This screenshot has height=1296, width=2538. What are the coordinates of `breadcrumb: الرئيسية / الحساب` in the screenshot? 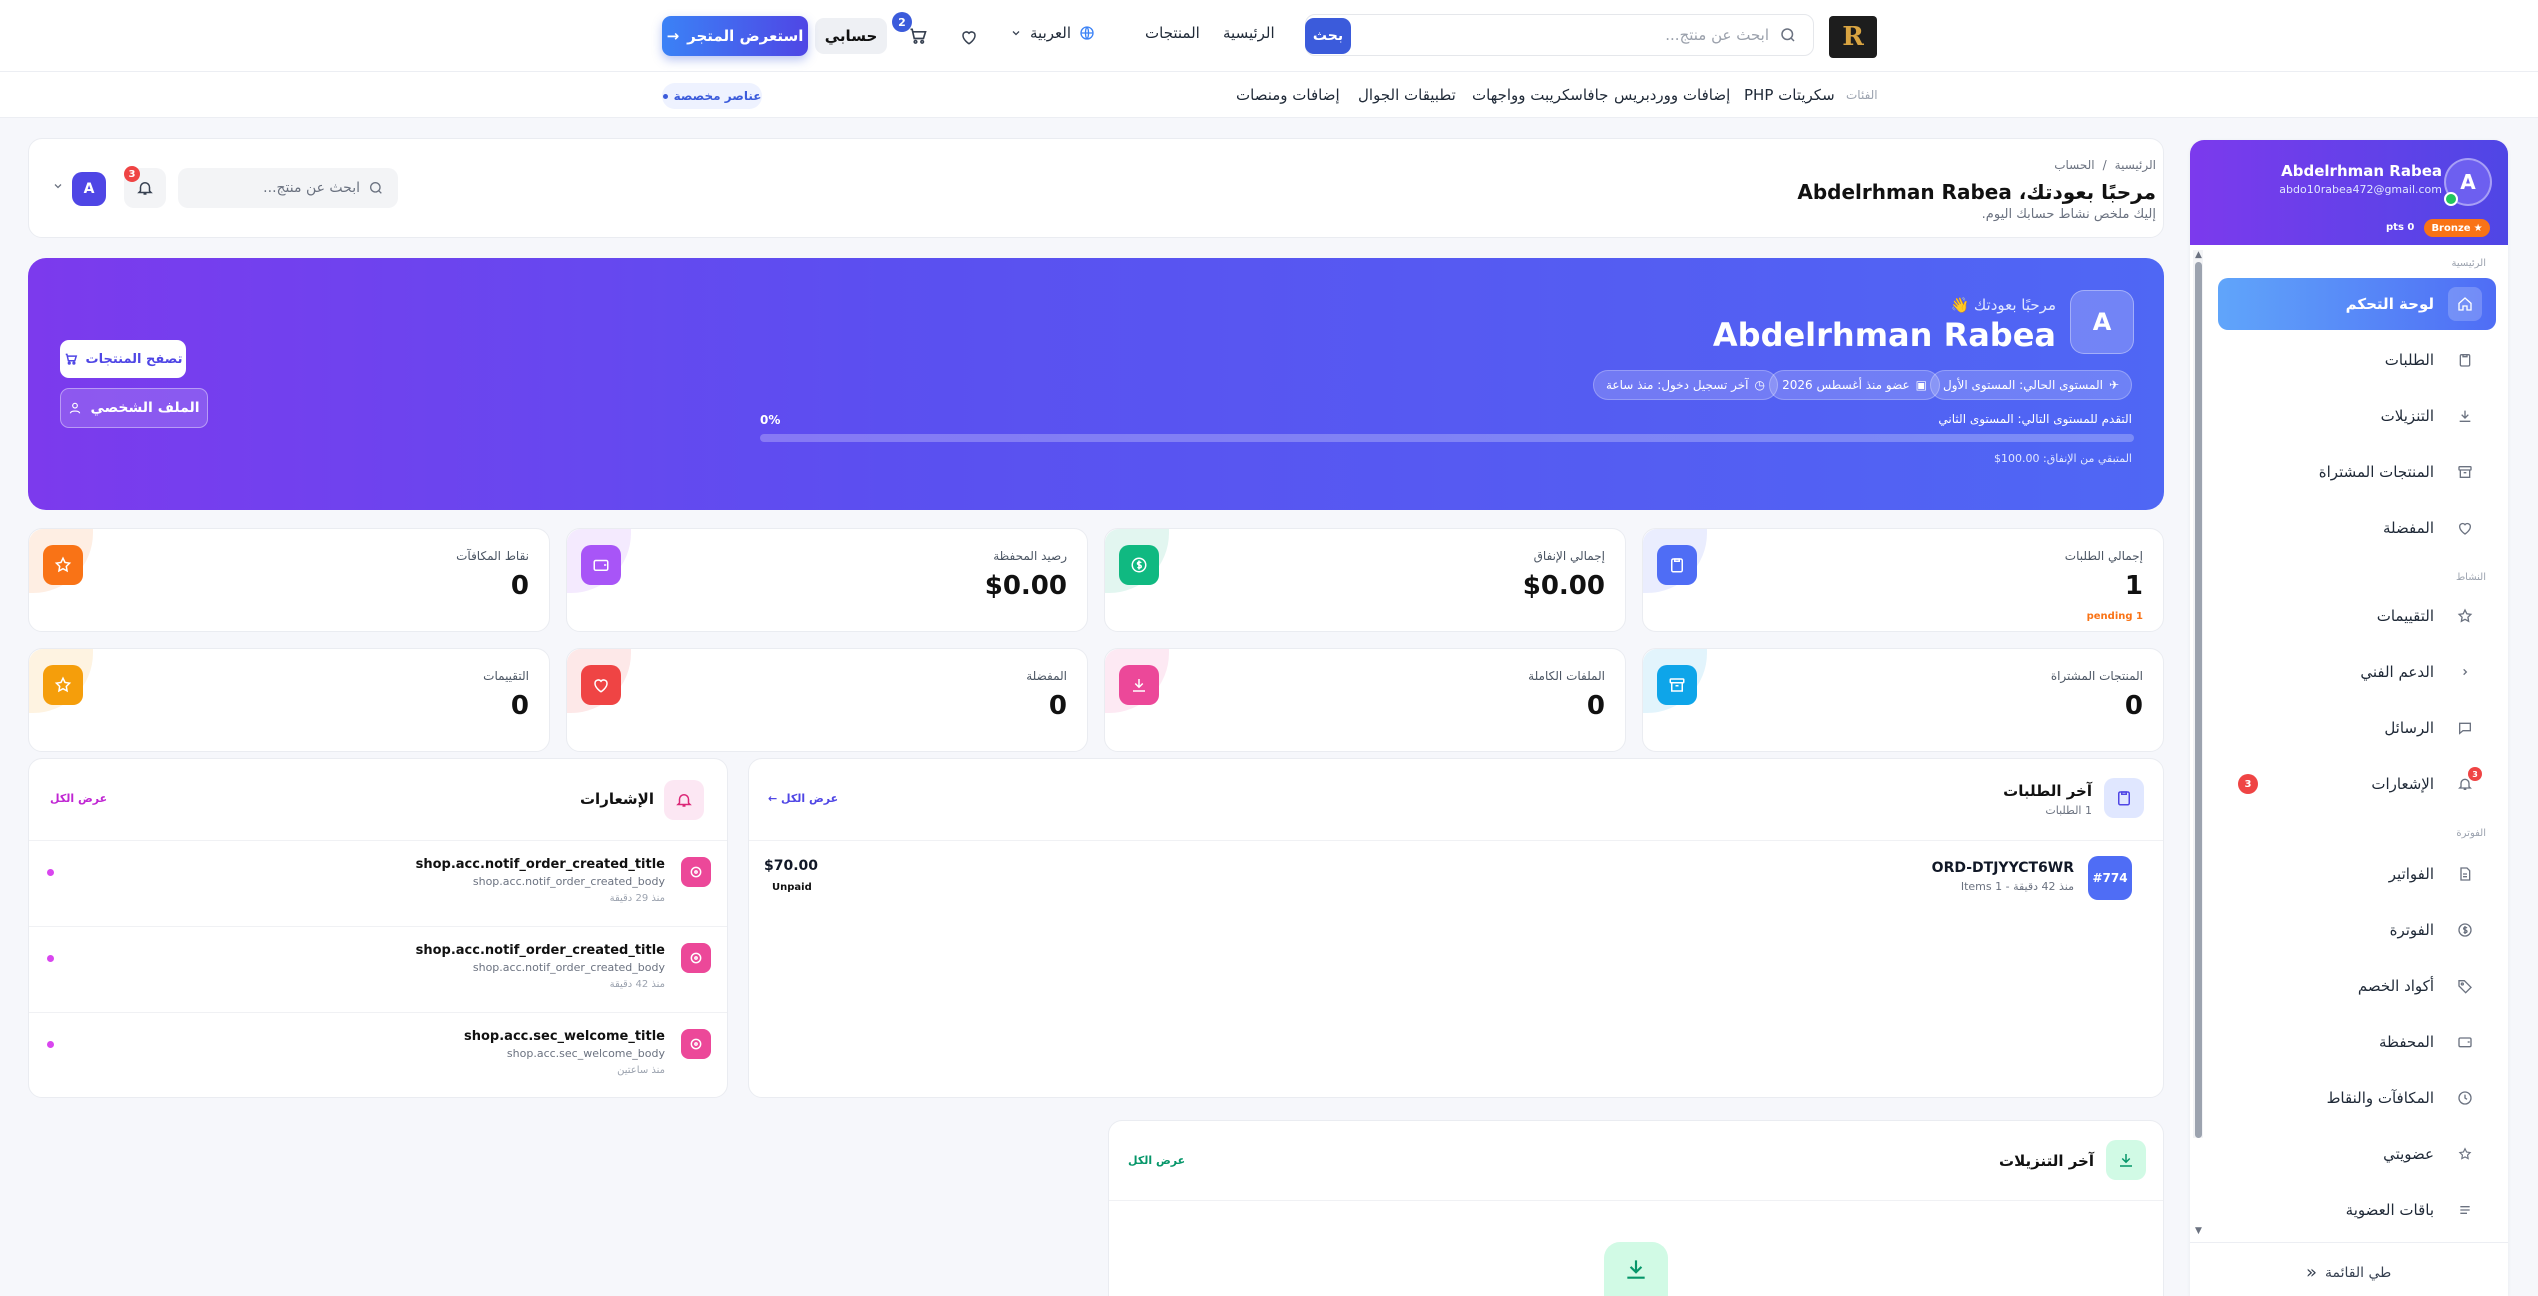 It's located at (2105, 165).